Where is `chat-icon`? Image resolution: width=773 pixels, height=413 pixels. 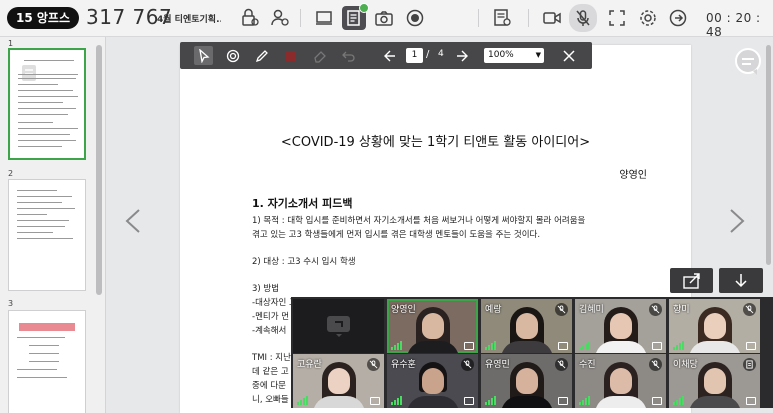
chat-icon is located at coordinates (748, 62).